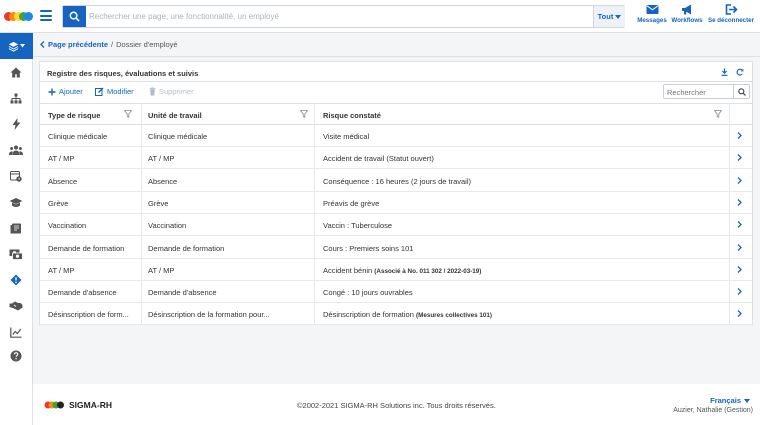 The width and height of the screenshot is (760, 425). Describe the element at coordinates (182, 293) in the screenshot. I see `cell-work-unit: Demande d'absence` at that location.